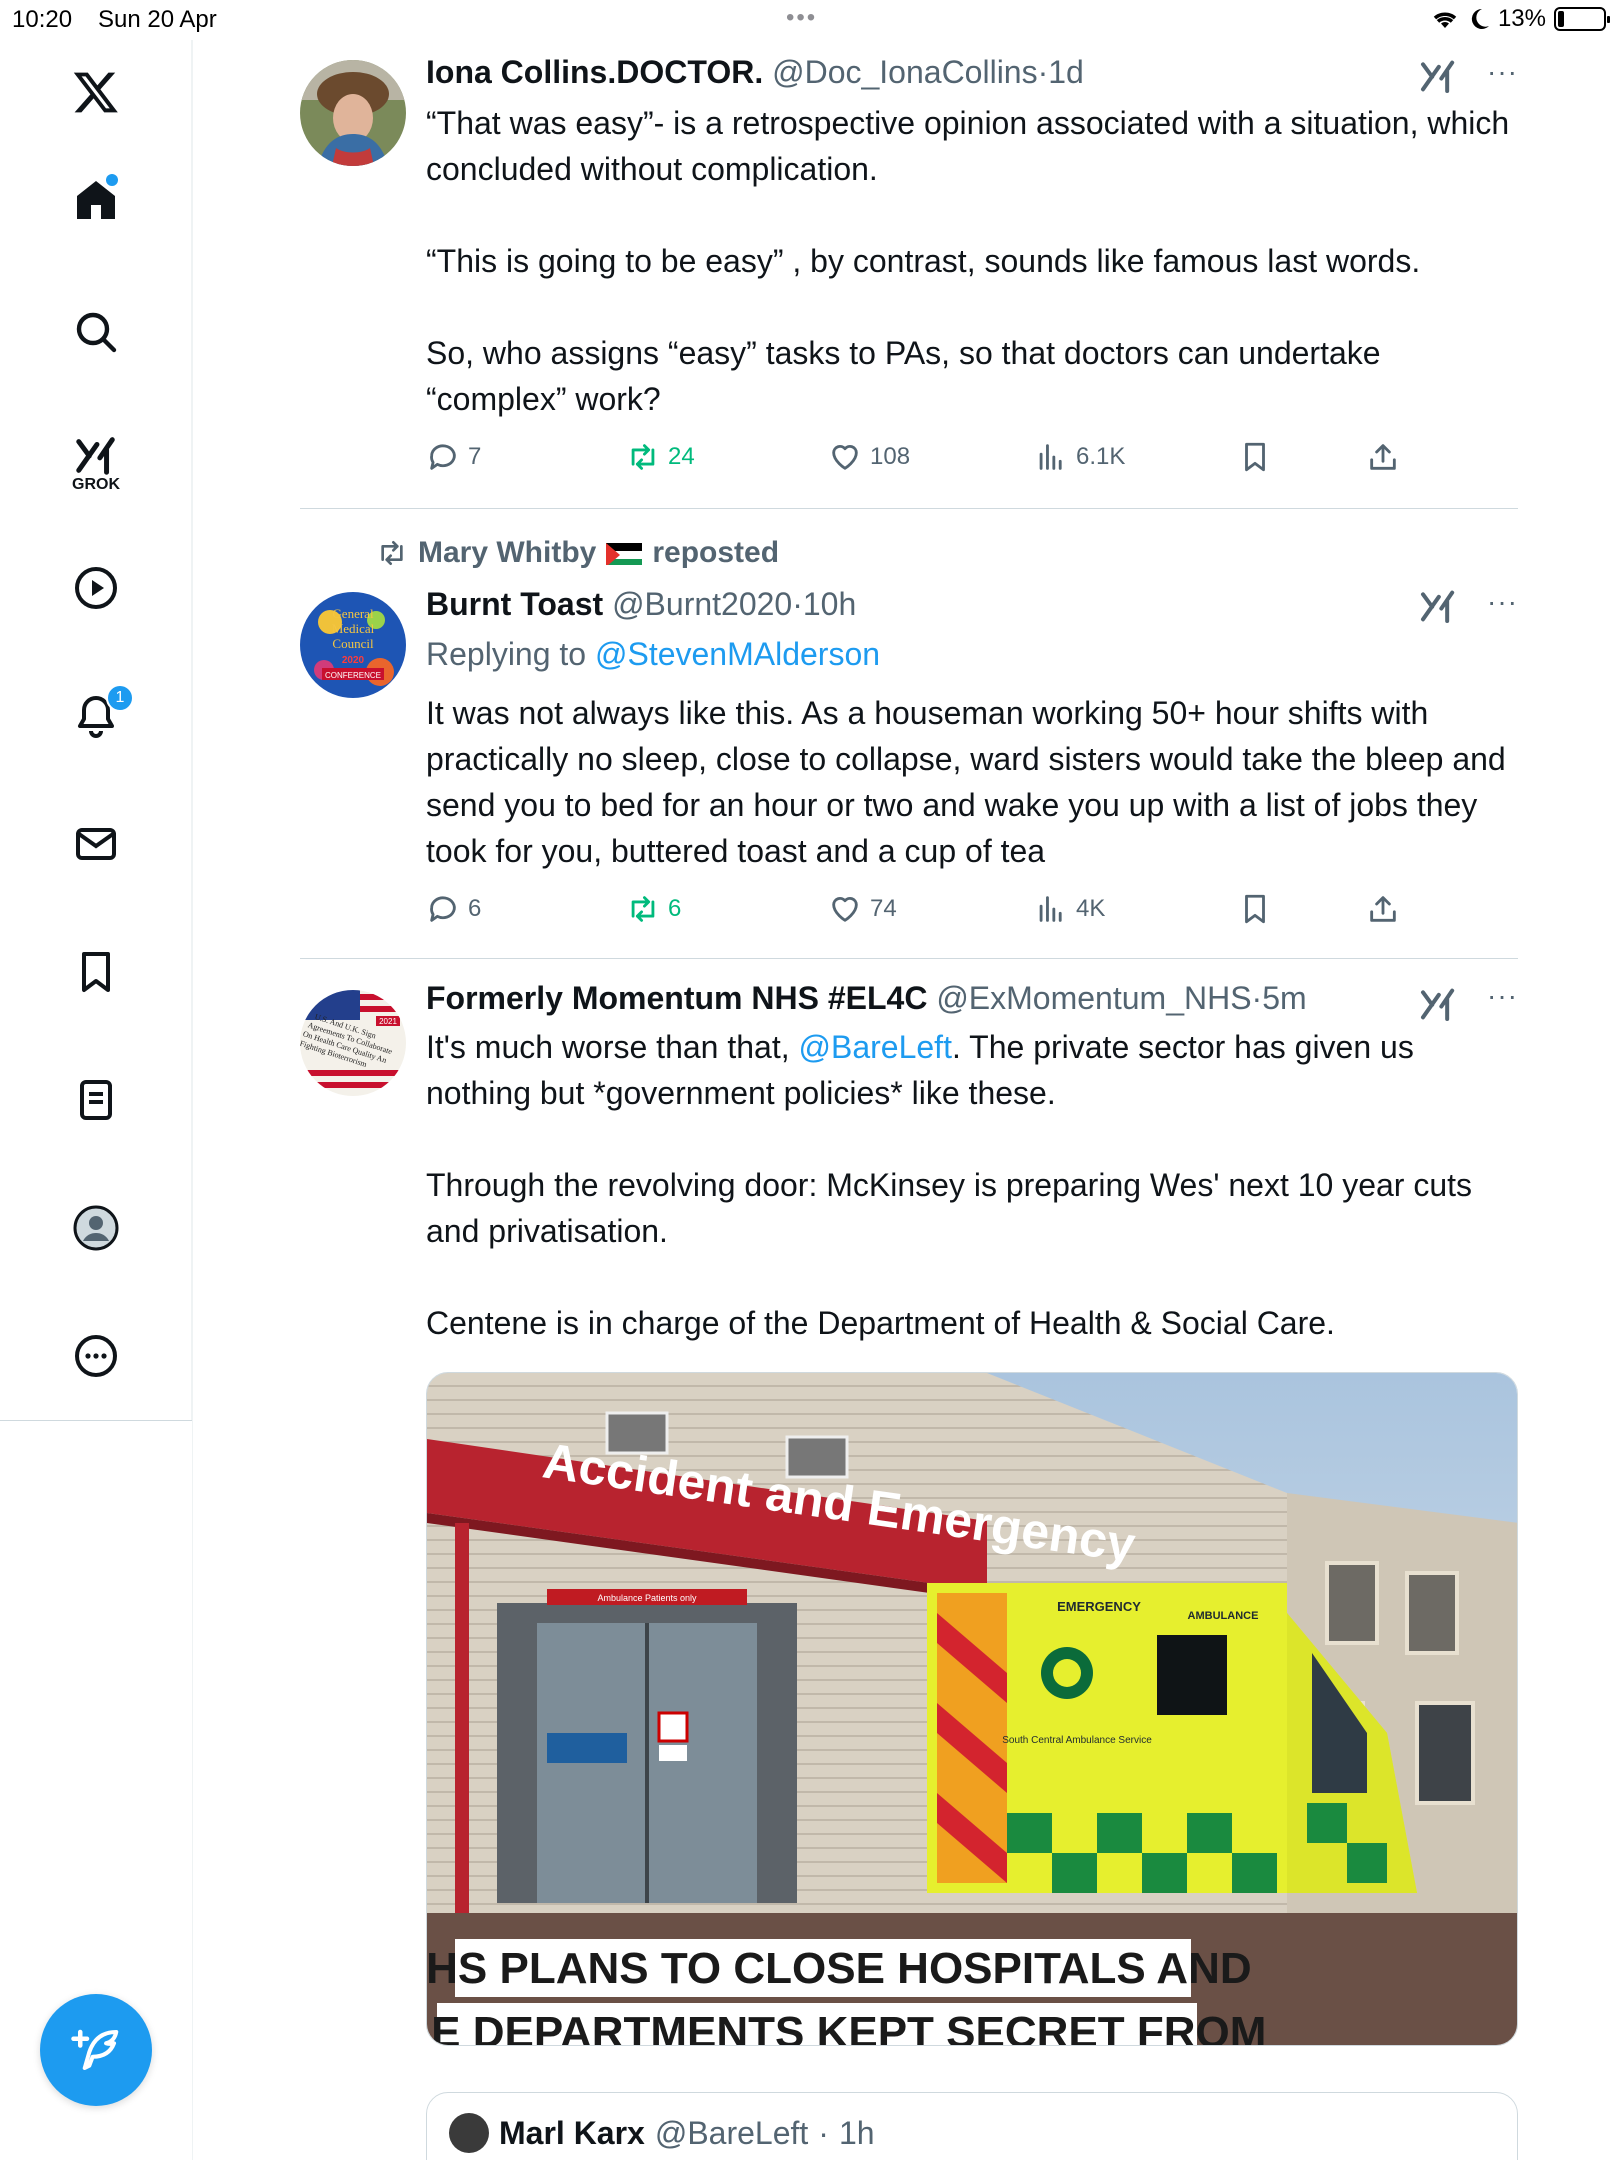 This screenshot has height=2160, width=1620. What do you see at coordinates (1050, 909) in the screenshot?
I see `views-chart-icon` at bounding box center [1050, 909].